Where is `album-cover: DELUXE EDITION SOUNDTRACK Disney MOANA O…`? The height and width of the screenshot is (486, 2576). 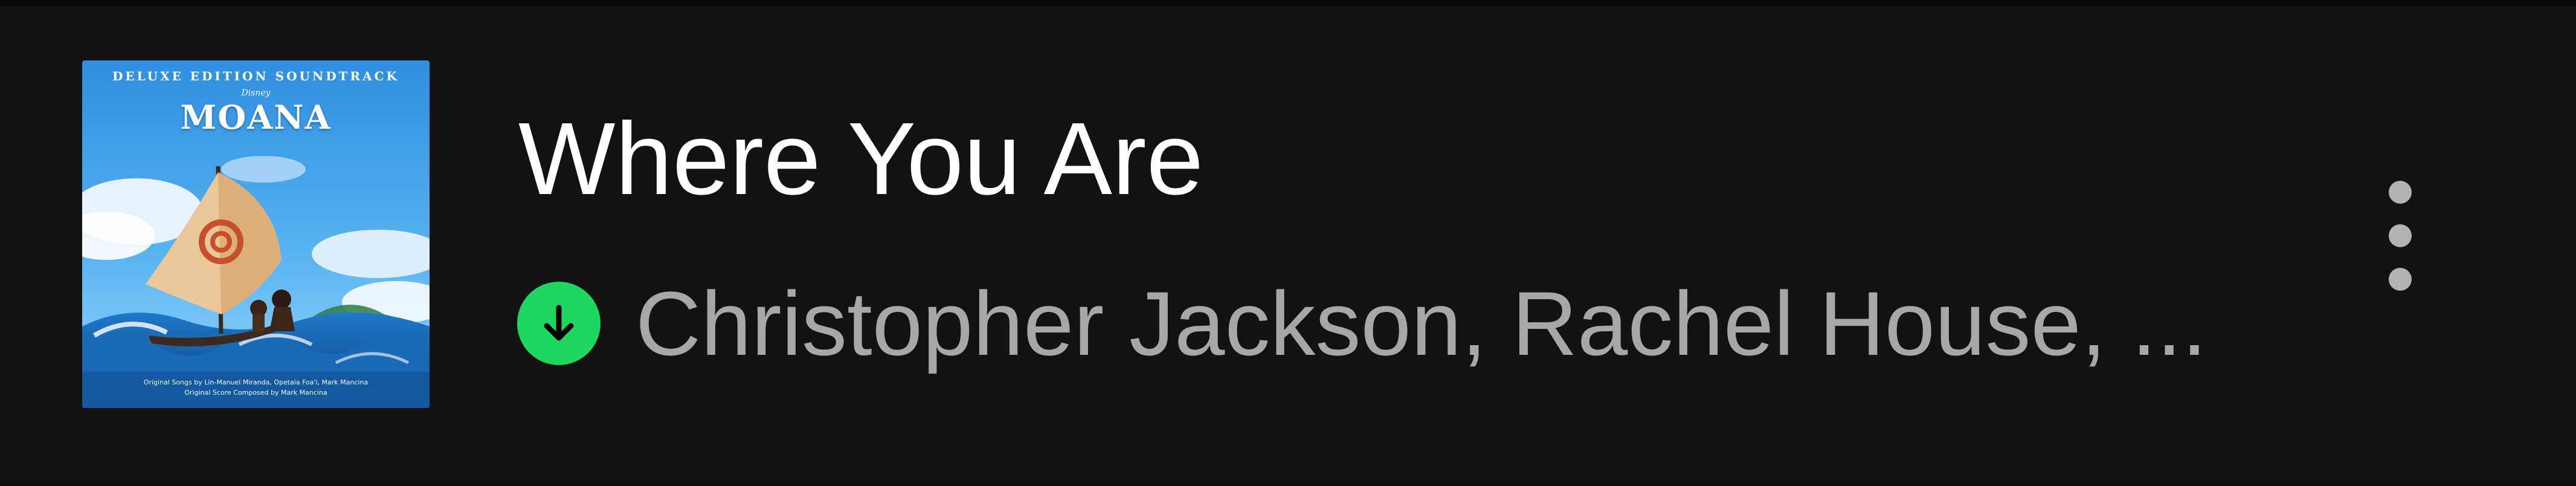
album-cover: DELUXE EDITION SOUNDTRACK Disney MOANA O… is located at coordinates (256, 234).